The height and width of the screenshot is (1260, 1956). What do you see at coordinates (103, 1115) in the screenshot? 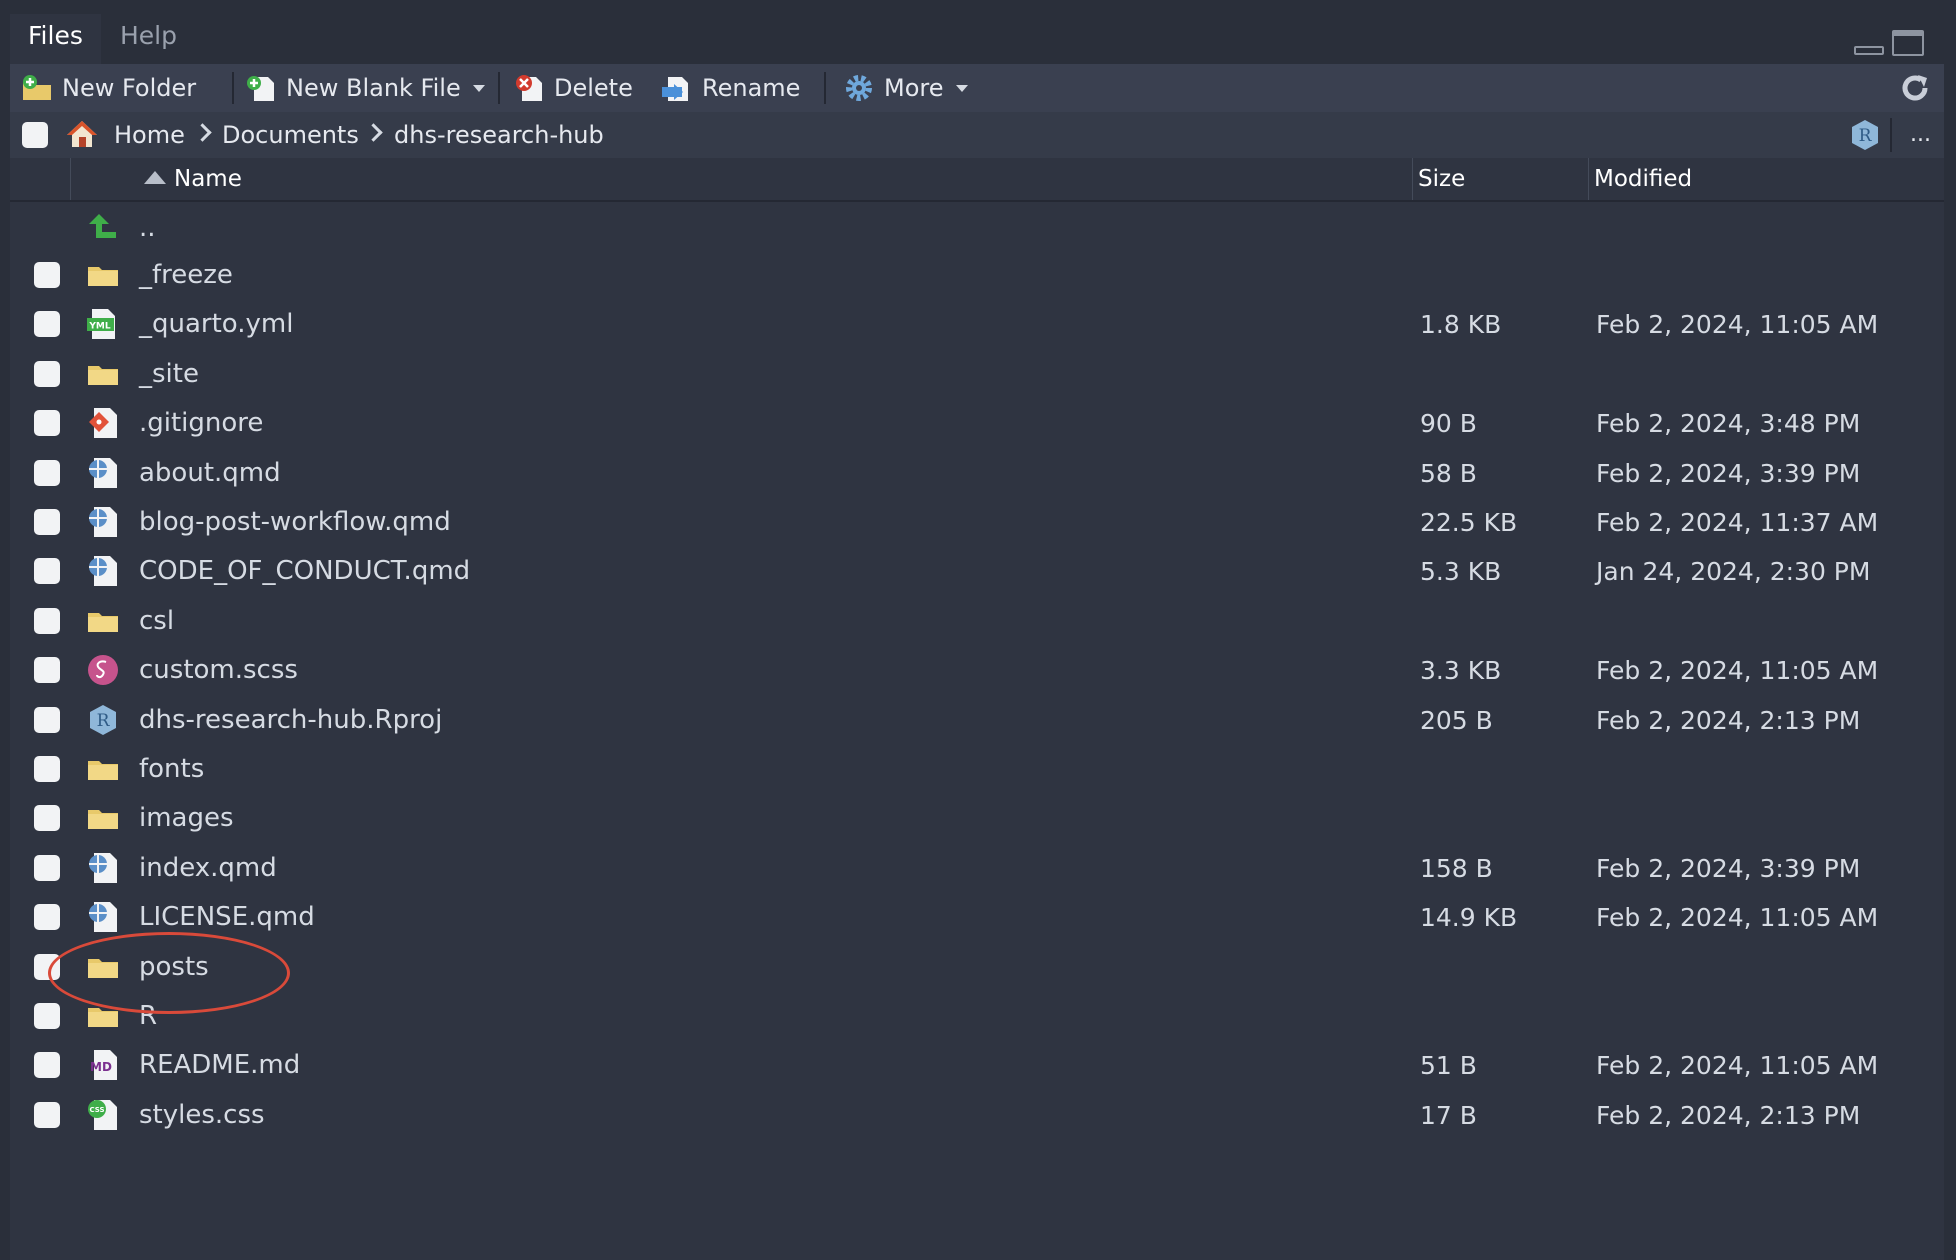
I see `css-file-icon: CSS` at bounding box center [103, 1115].